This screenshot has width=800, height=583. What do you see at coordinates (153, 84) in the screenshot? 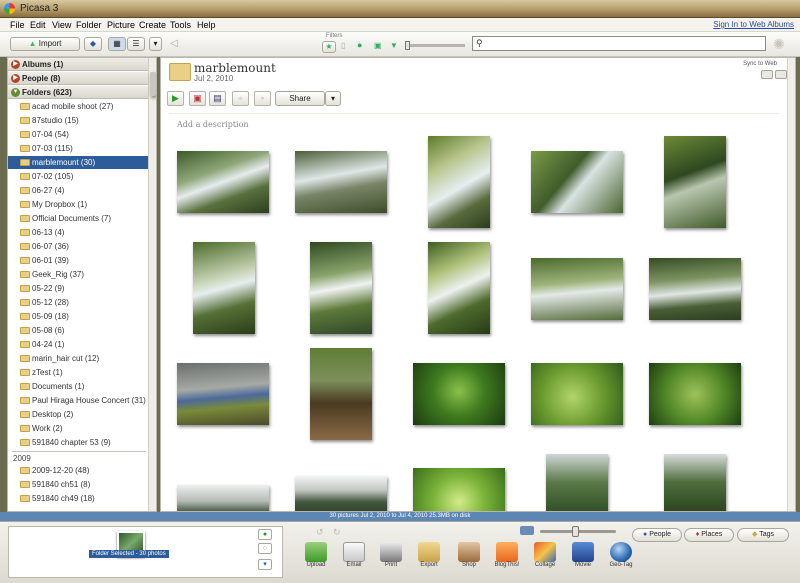
I see `scrollbar-thumb` at bounding box center [153, 84].